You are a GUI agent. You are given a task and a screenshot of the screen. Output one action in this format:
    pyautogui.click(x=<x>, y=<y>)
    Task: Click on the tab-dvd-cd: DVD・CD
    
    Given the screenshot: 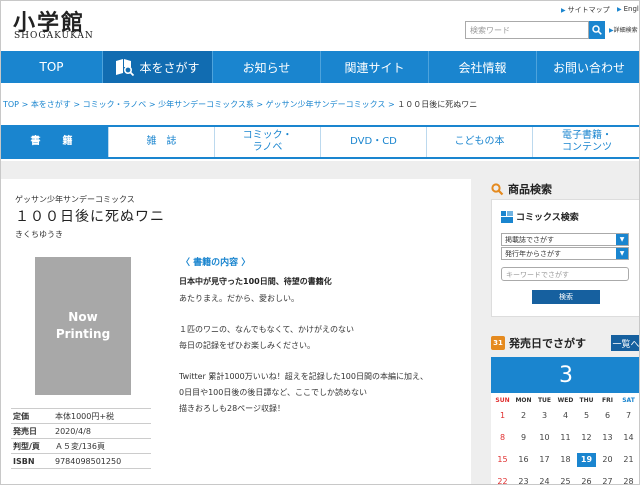 What is the action you would take?
    pyautogui.click(x=374, y=142)
    